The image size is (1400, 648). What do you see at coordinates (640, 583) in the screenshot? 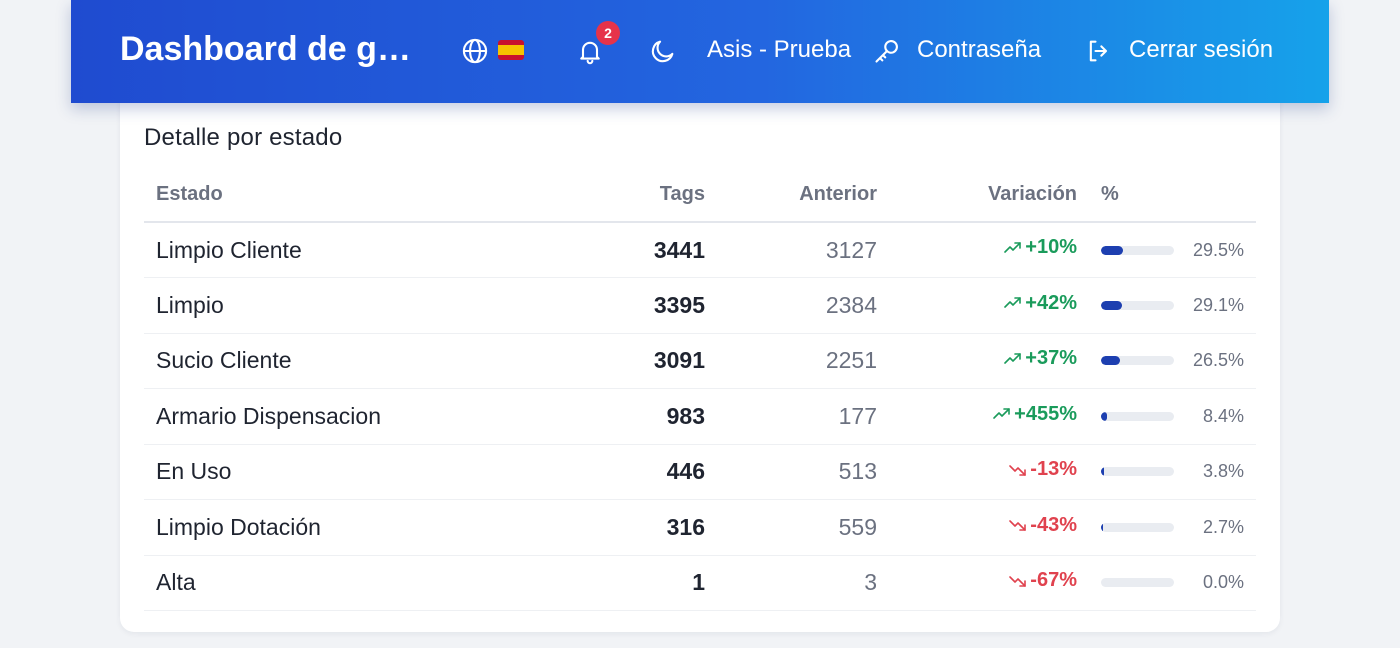
I see `cell-tags: 1` at bounding box center [640, 583].